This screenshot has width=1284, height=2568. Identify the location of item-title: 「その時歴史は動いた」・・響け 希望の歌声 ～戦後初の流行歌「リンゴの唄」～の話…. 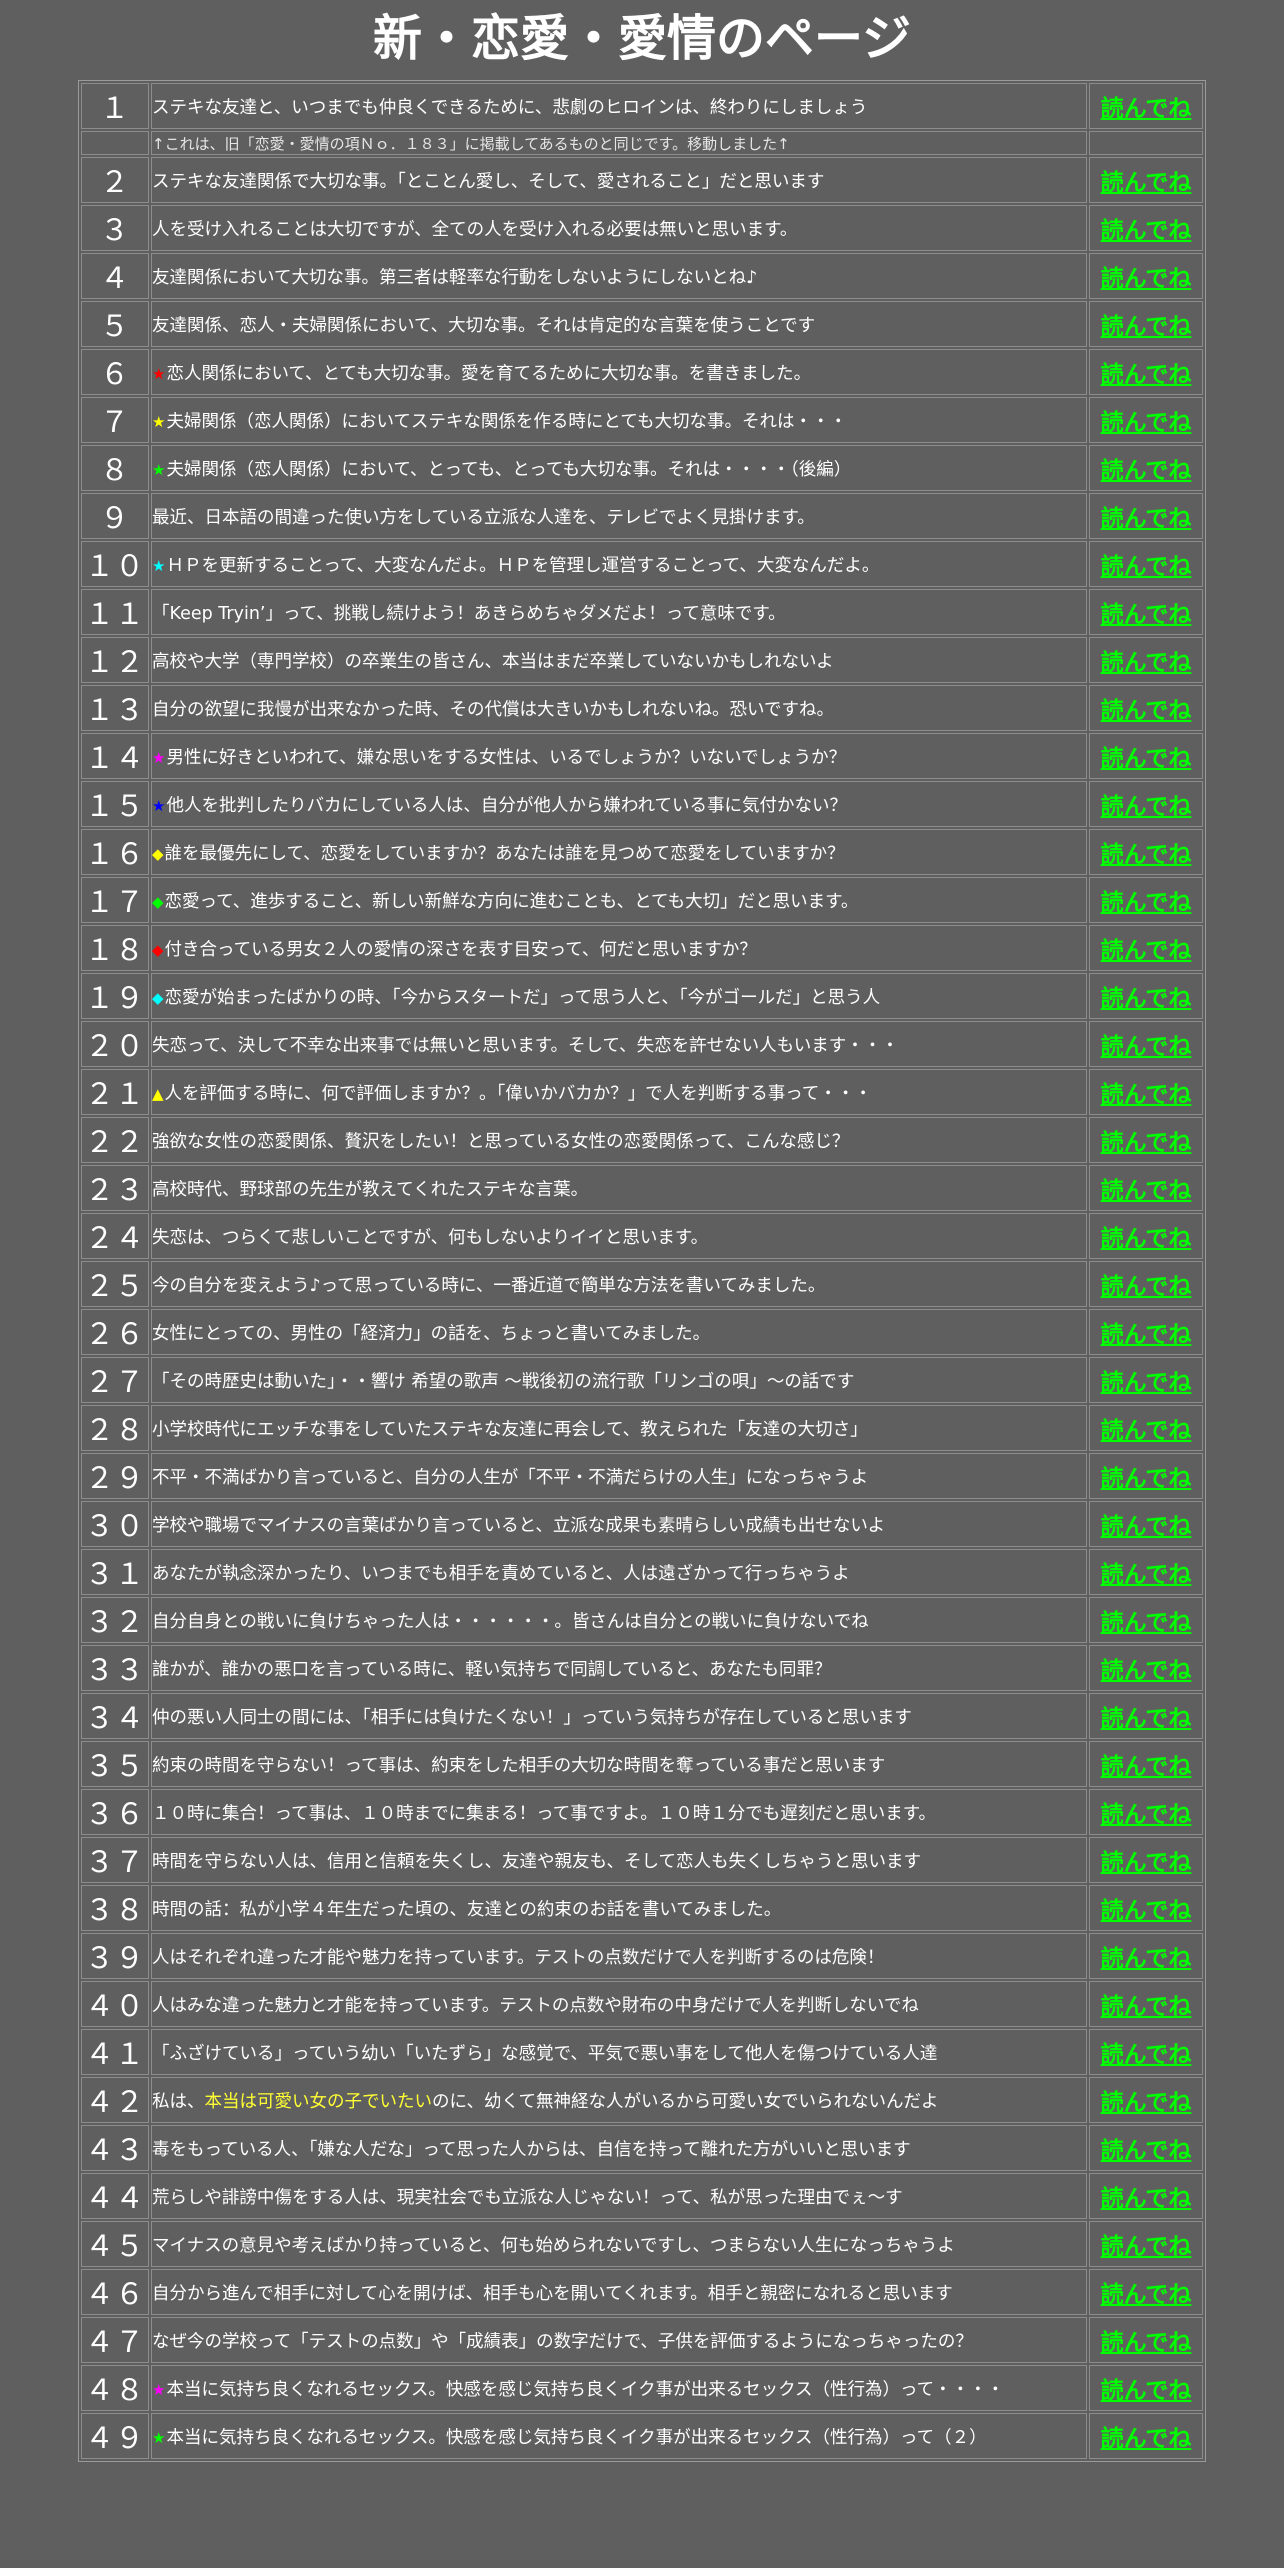
(619, 1380).